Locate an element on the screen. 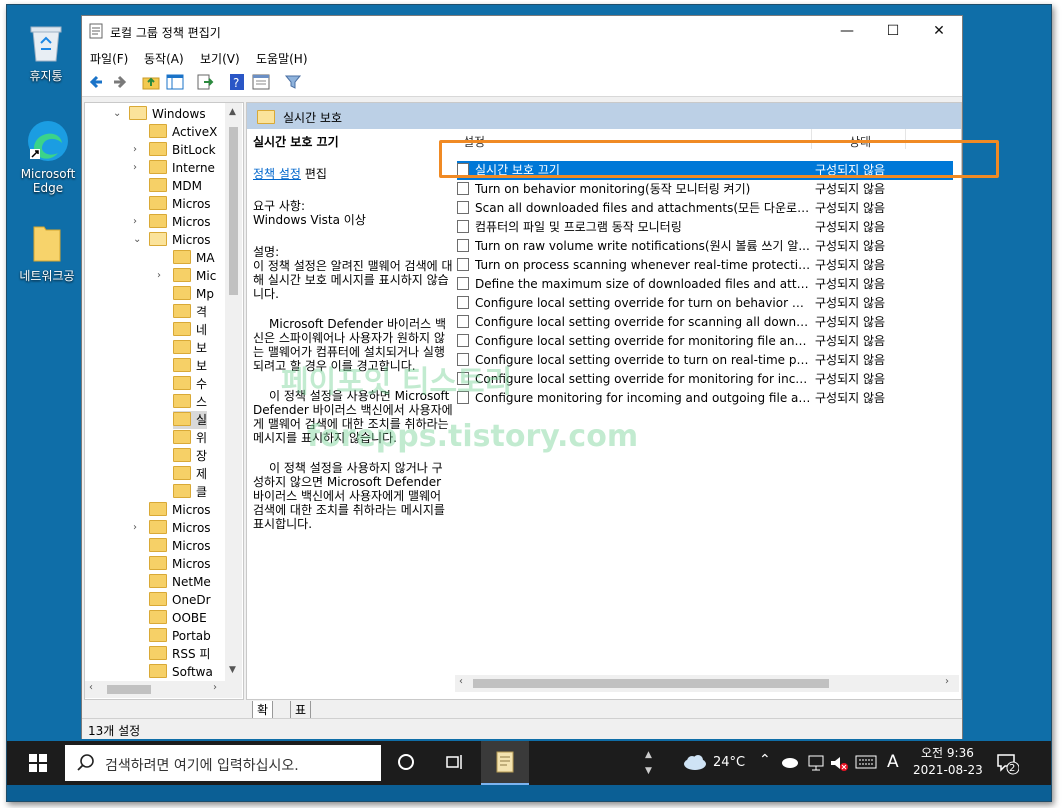  tree-node: ⌄ Micros is located at coordinates (172, 240).